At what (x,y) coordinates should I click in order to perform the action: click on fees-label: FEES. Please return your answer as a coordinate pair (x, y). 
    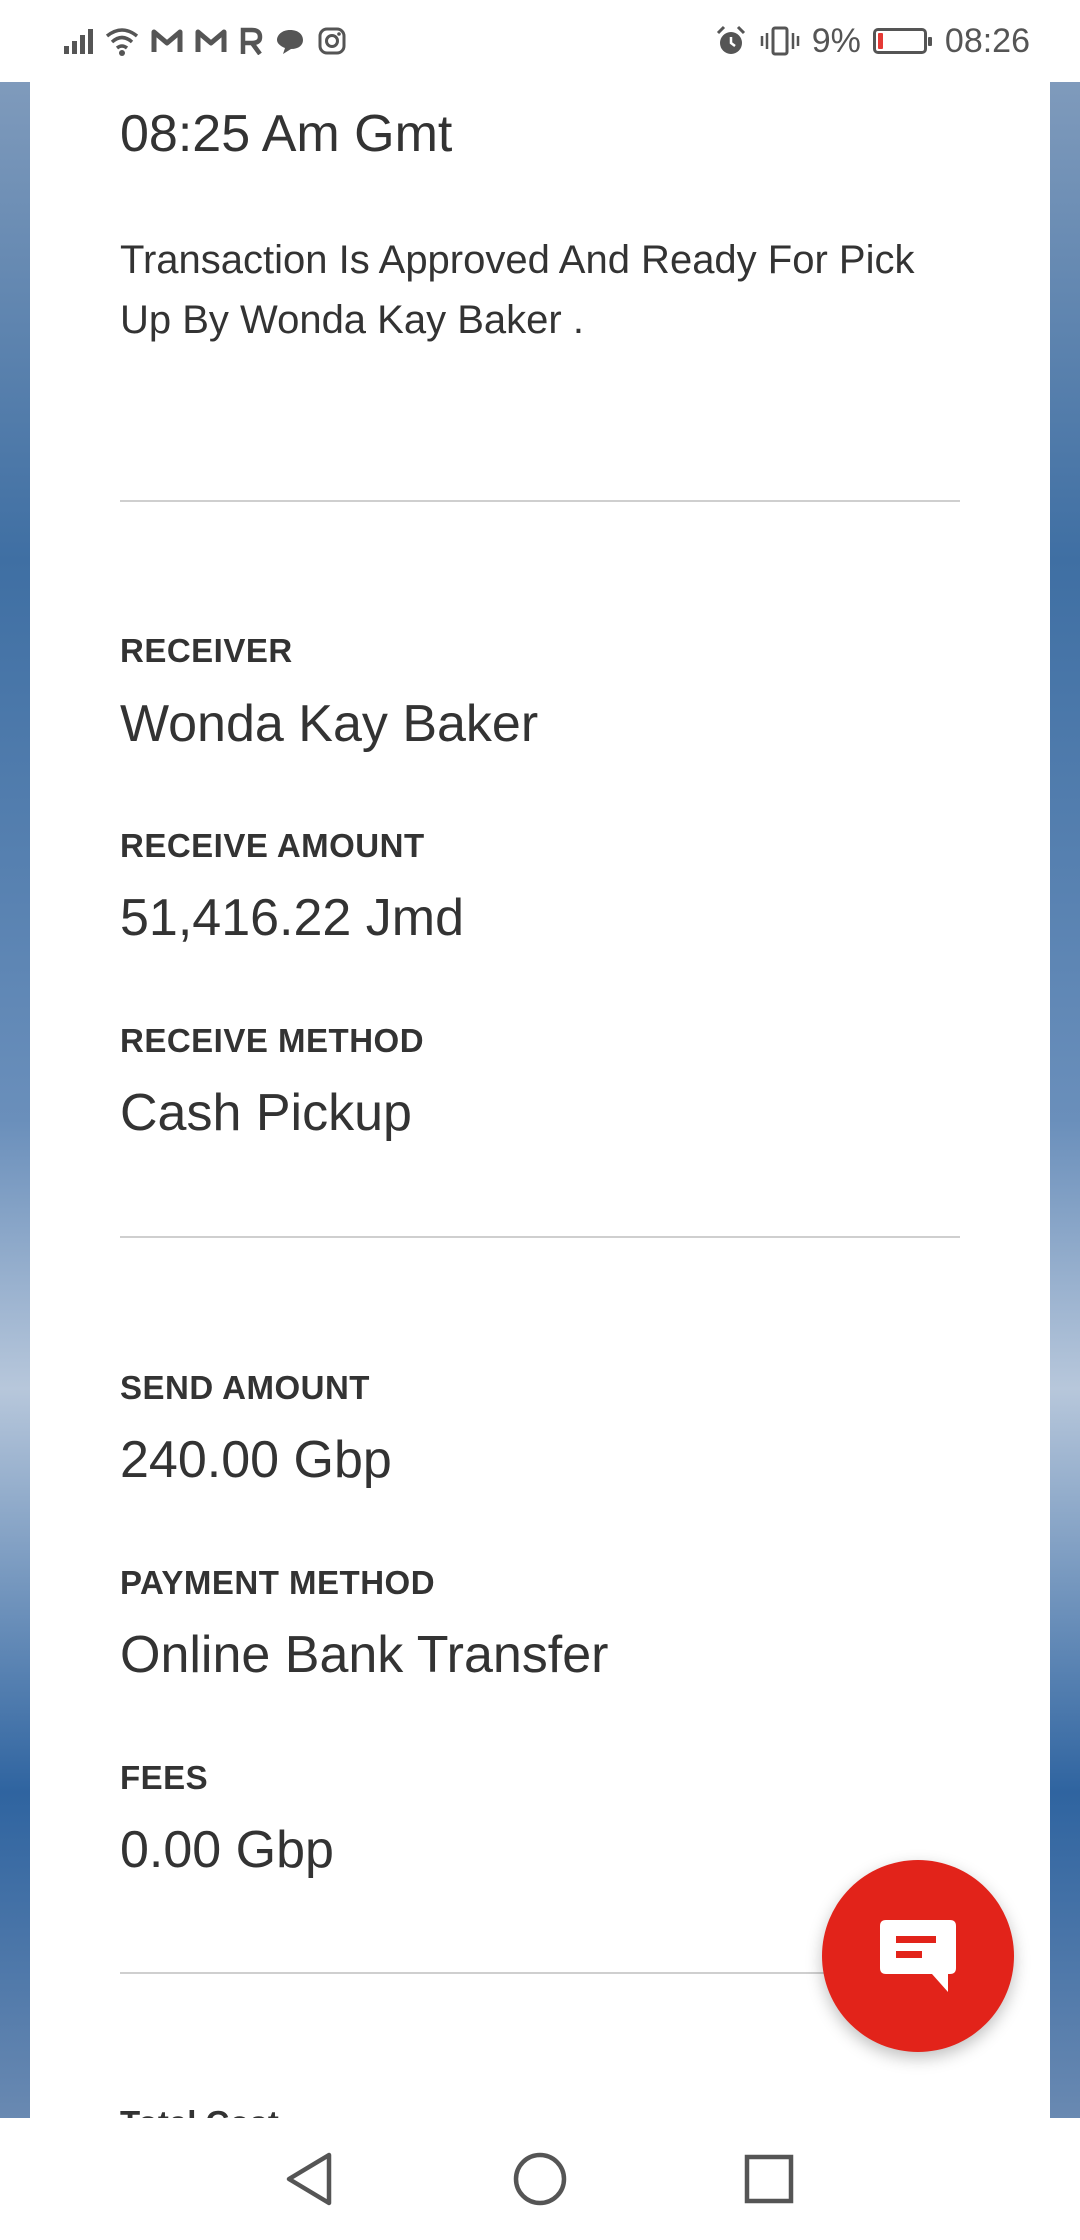
    Looking at the image, I should click on (164, 1777).